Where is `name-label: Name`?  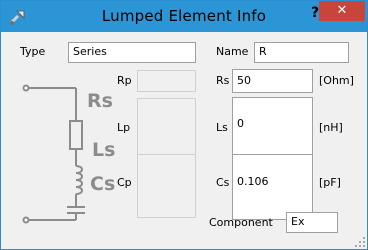
name-label: Name is located at coordinates (232, 51).